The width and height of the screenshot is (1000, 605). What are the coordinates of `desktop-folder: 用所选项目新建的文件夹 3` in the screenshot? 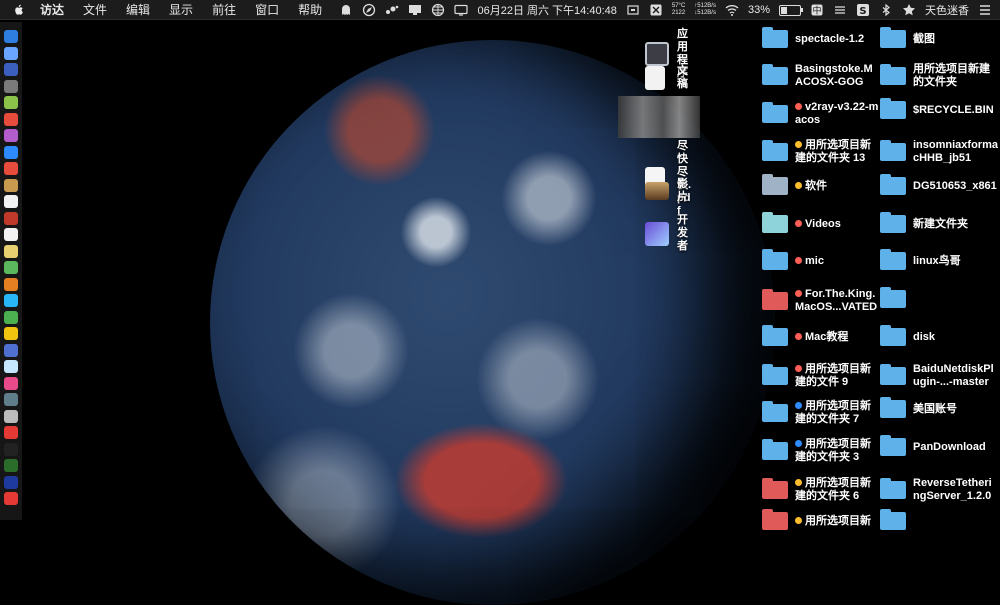 It's located at (821, 451).